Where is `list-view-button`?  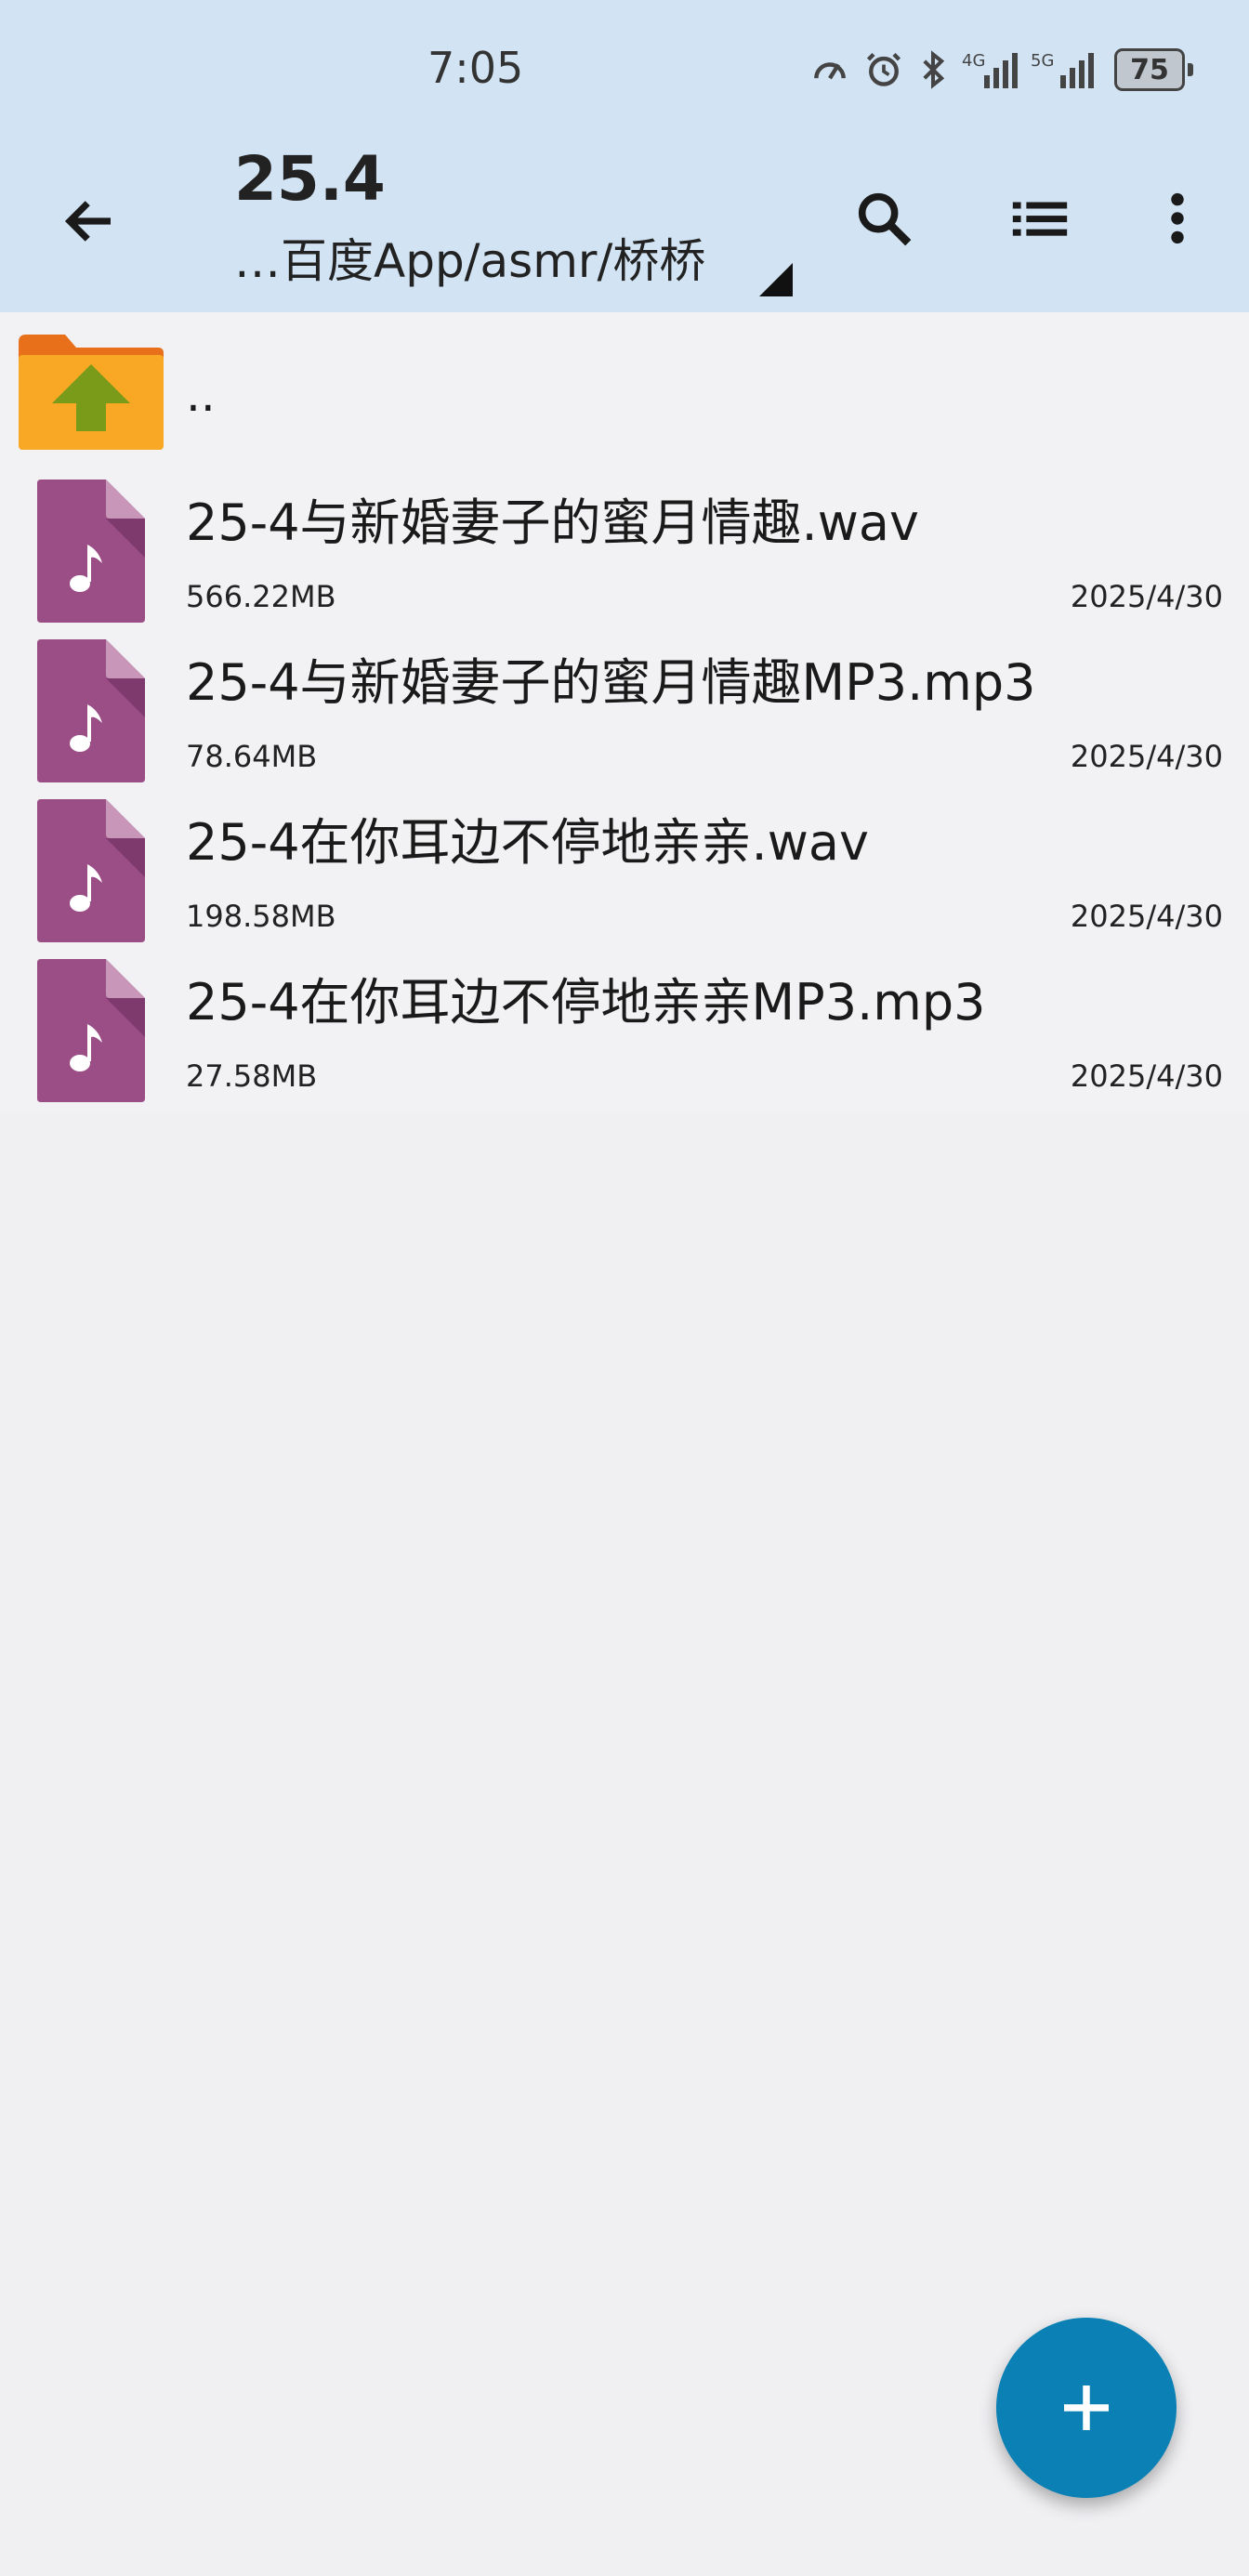 list-view-button is located at coordinates (1040, 218).